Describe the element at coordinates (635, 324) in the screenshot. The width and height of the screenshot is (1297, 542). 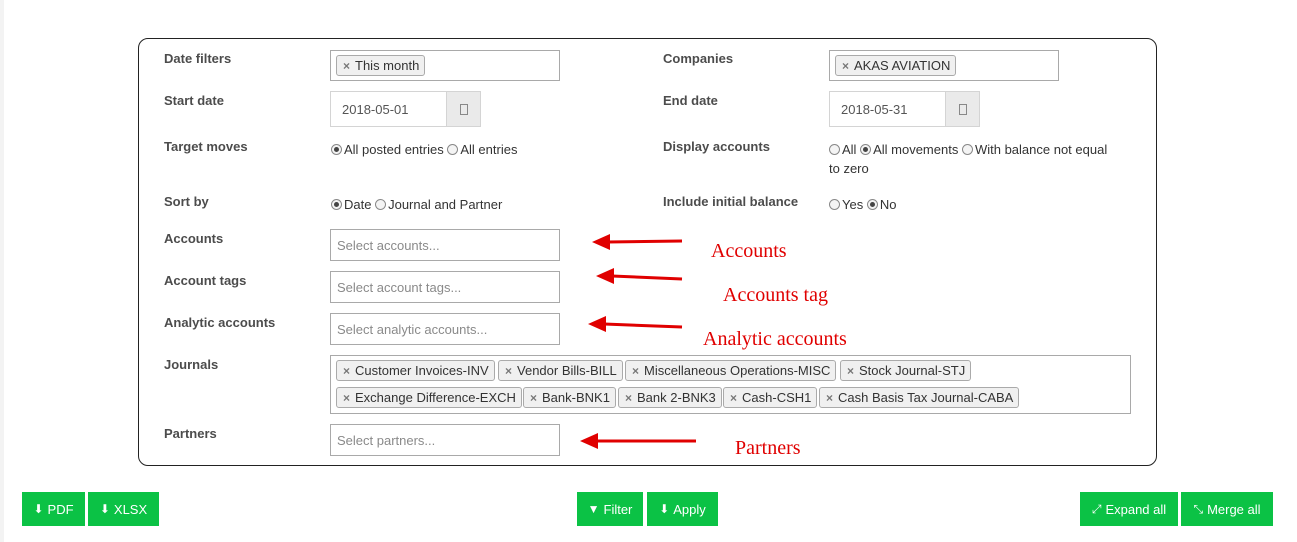
I see `annotation-arrow-analytic-accounts` at that location.